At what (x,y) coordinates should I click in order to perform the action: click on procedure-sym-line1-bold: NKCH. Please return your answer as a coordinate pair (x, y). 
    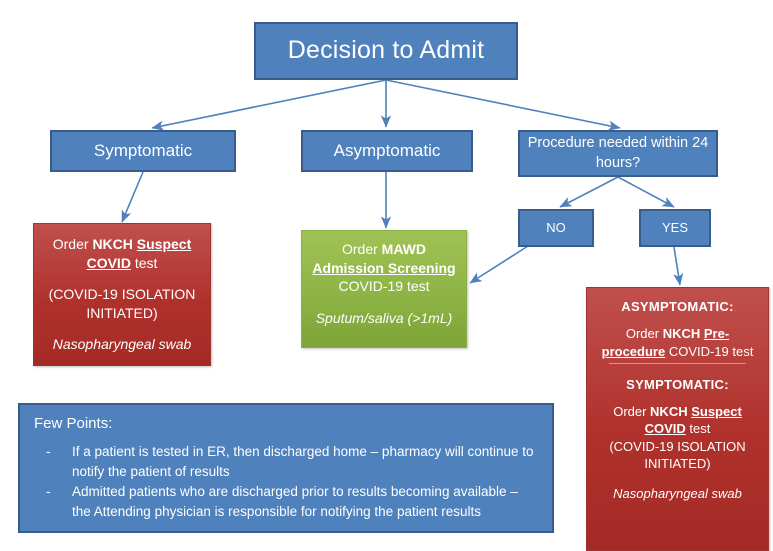
    Looking at the image, I should click on (671, 411).